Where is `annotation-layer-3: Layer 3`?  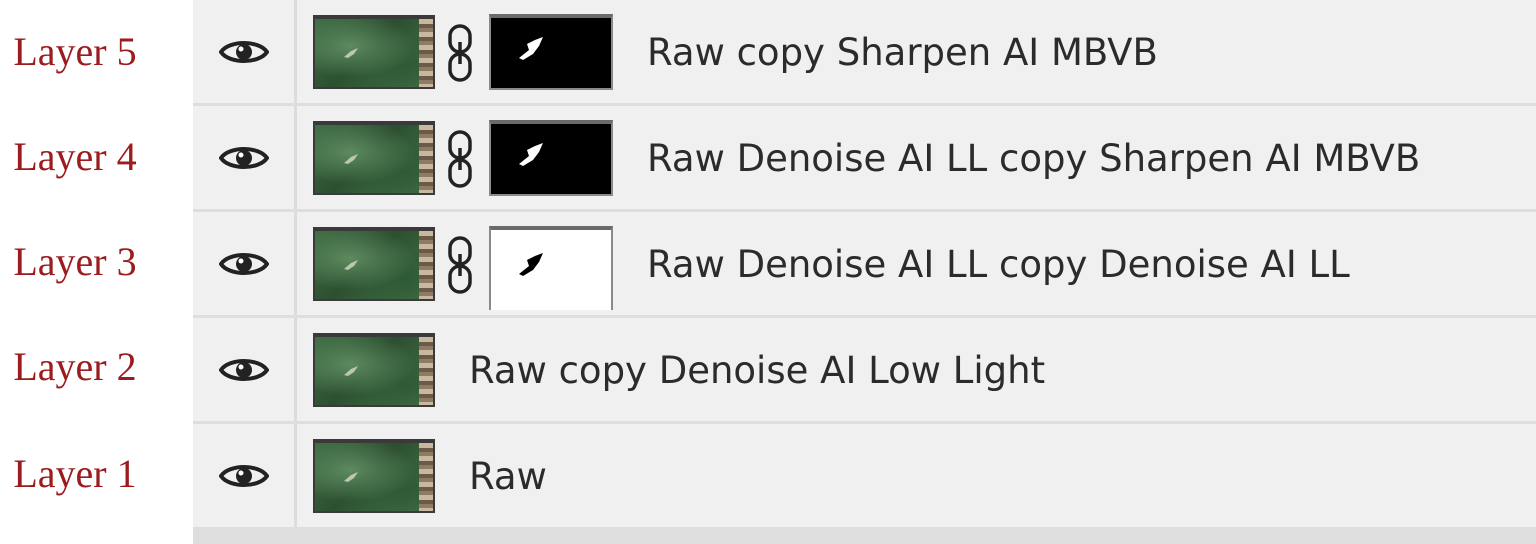
annotation-layer-3: Layer 3 is located at coordinates (75, 261).